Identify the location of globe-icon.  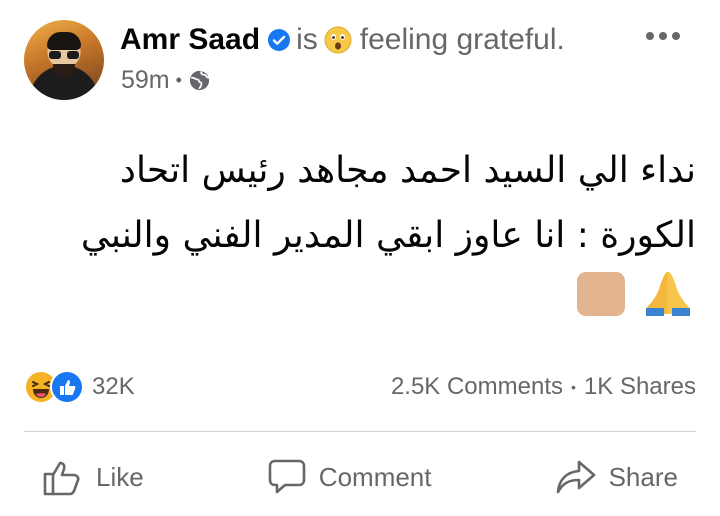
(199, 80).